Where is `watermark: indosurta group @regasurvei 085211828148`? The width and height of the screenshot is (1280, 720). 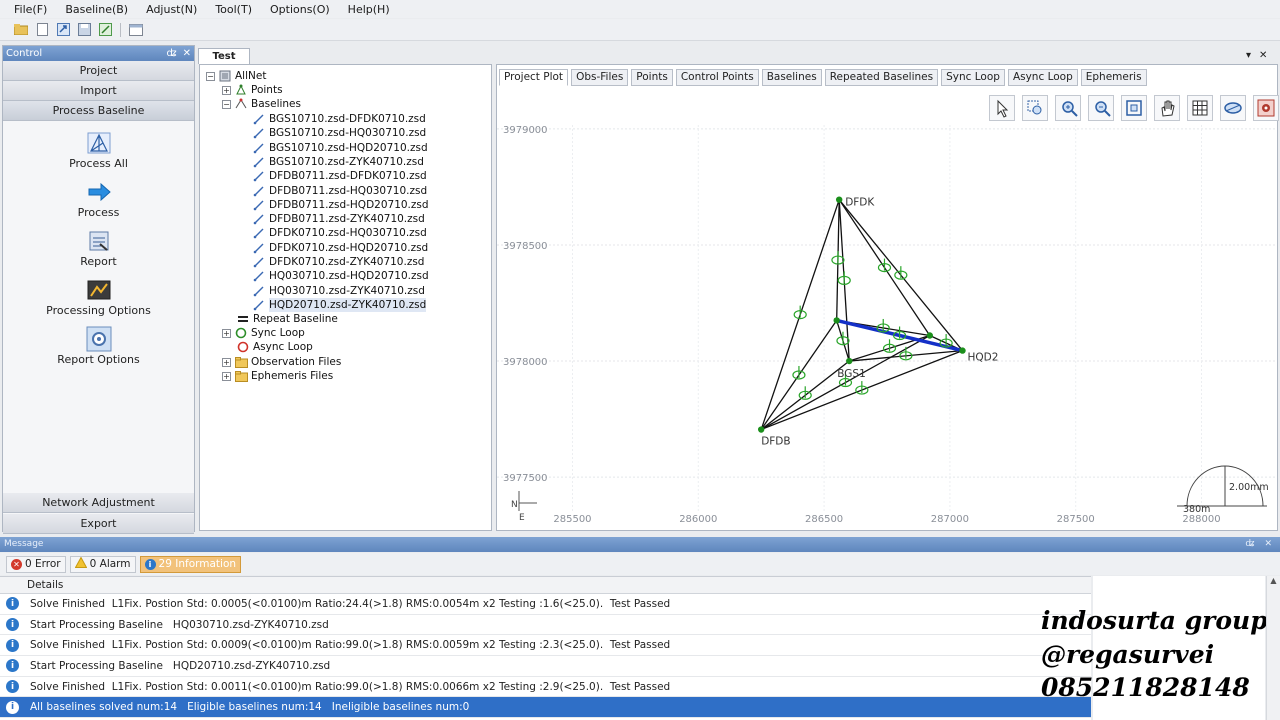 watermark: indosurta group @regasurvei 085211828148 is located at coordinates (1154, 648).